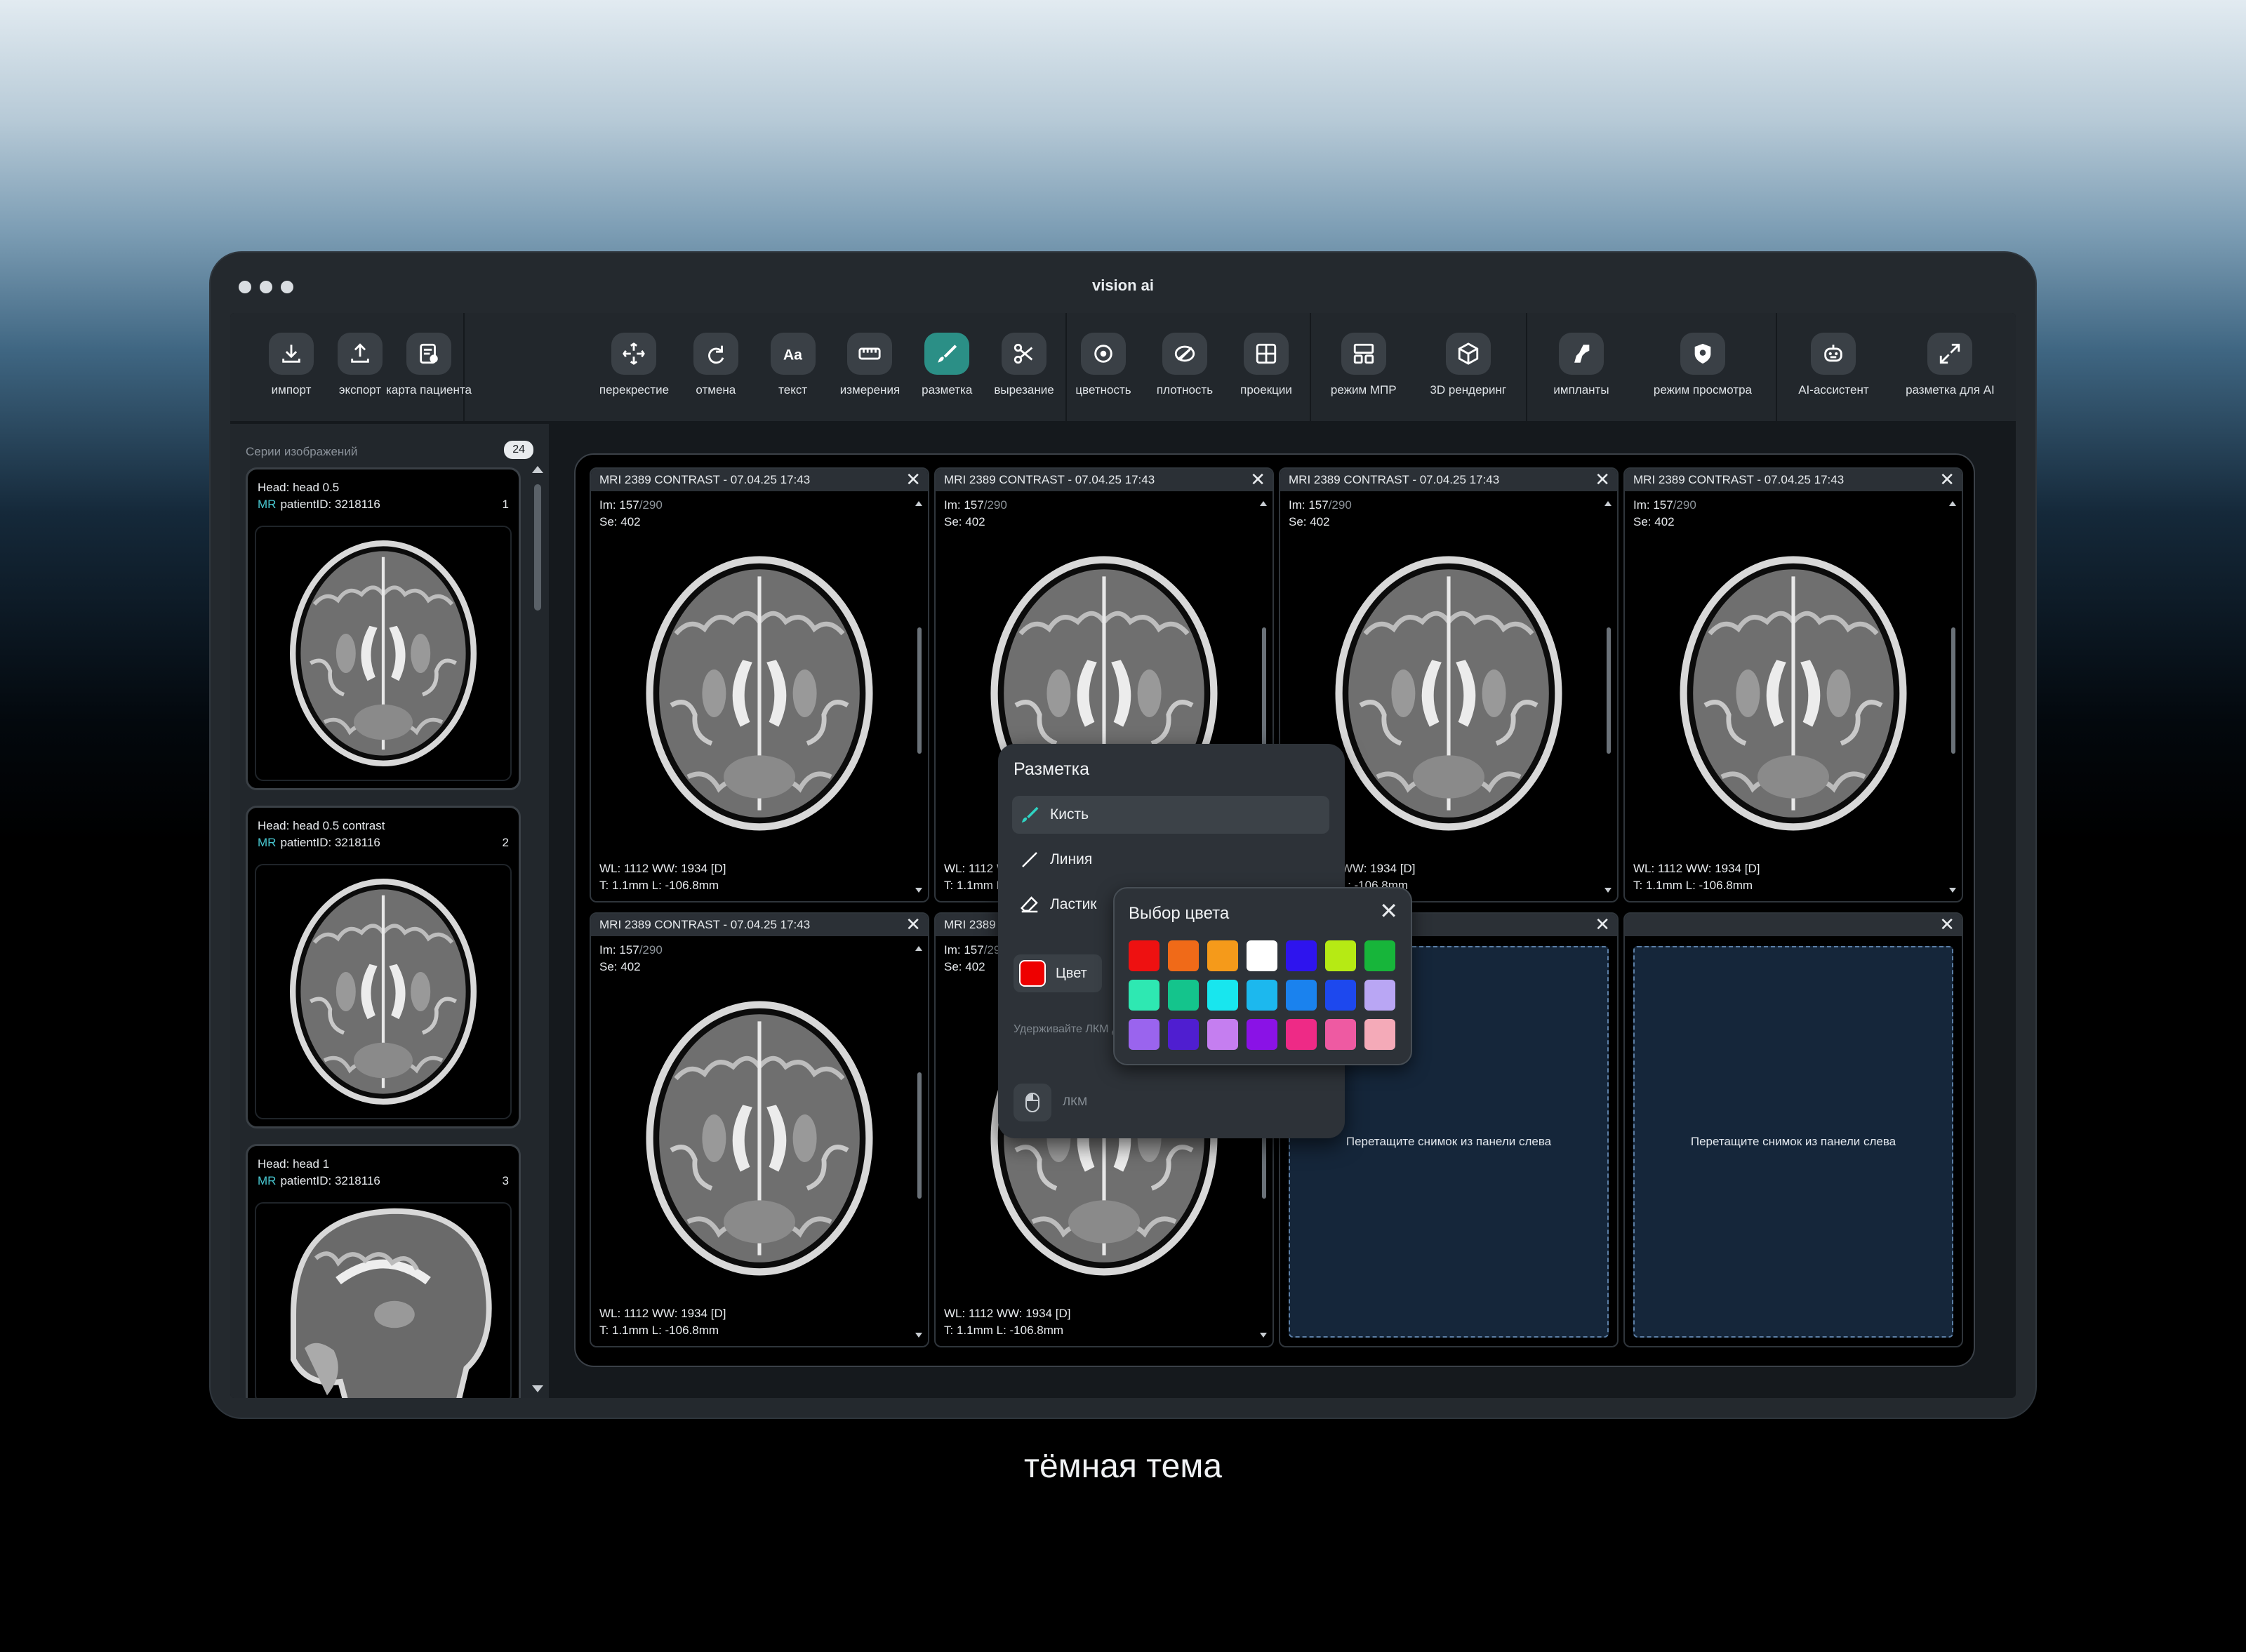 The width and height of the screenshot is (2246, 1652). I want to click on tool-upload-button: экспорт, so click(360, 367).